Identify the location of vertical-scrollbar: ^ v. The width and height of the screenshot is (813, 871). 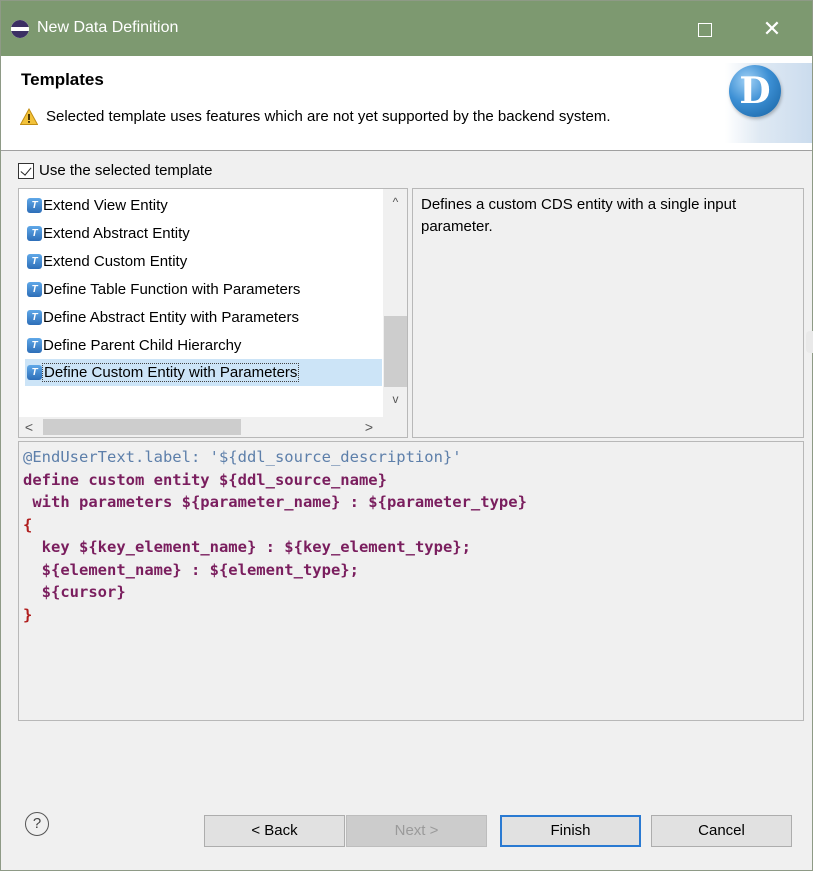
(395, 303).